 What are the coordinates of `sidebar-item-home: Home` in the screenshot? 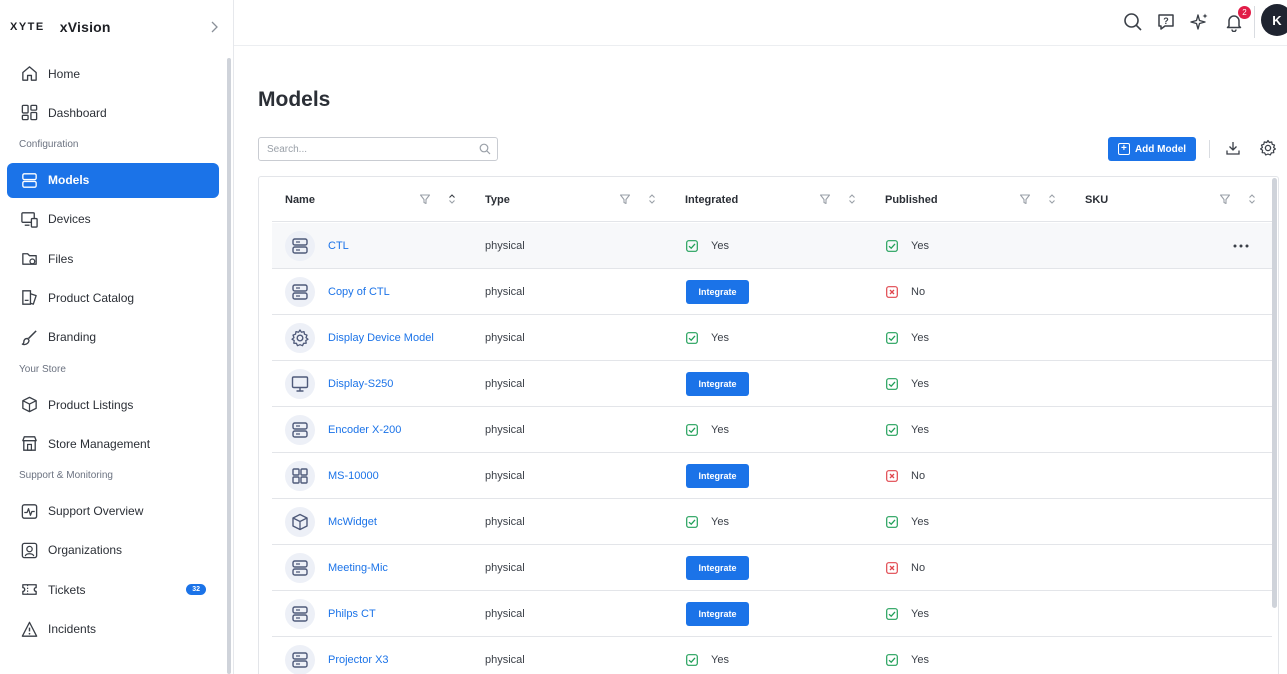 It's located at (113, 73).